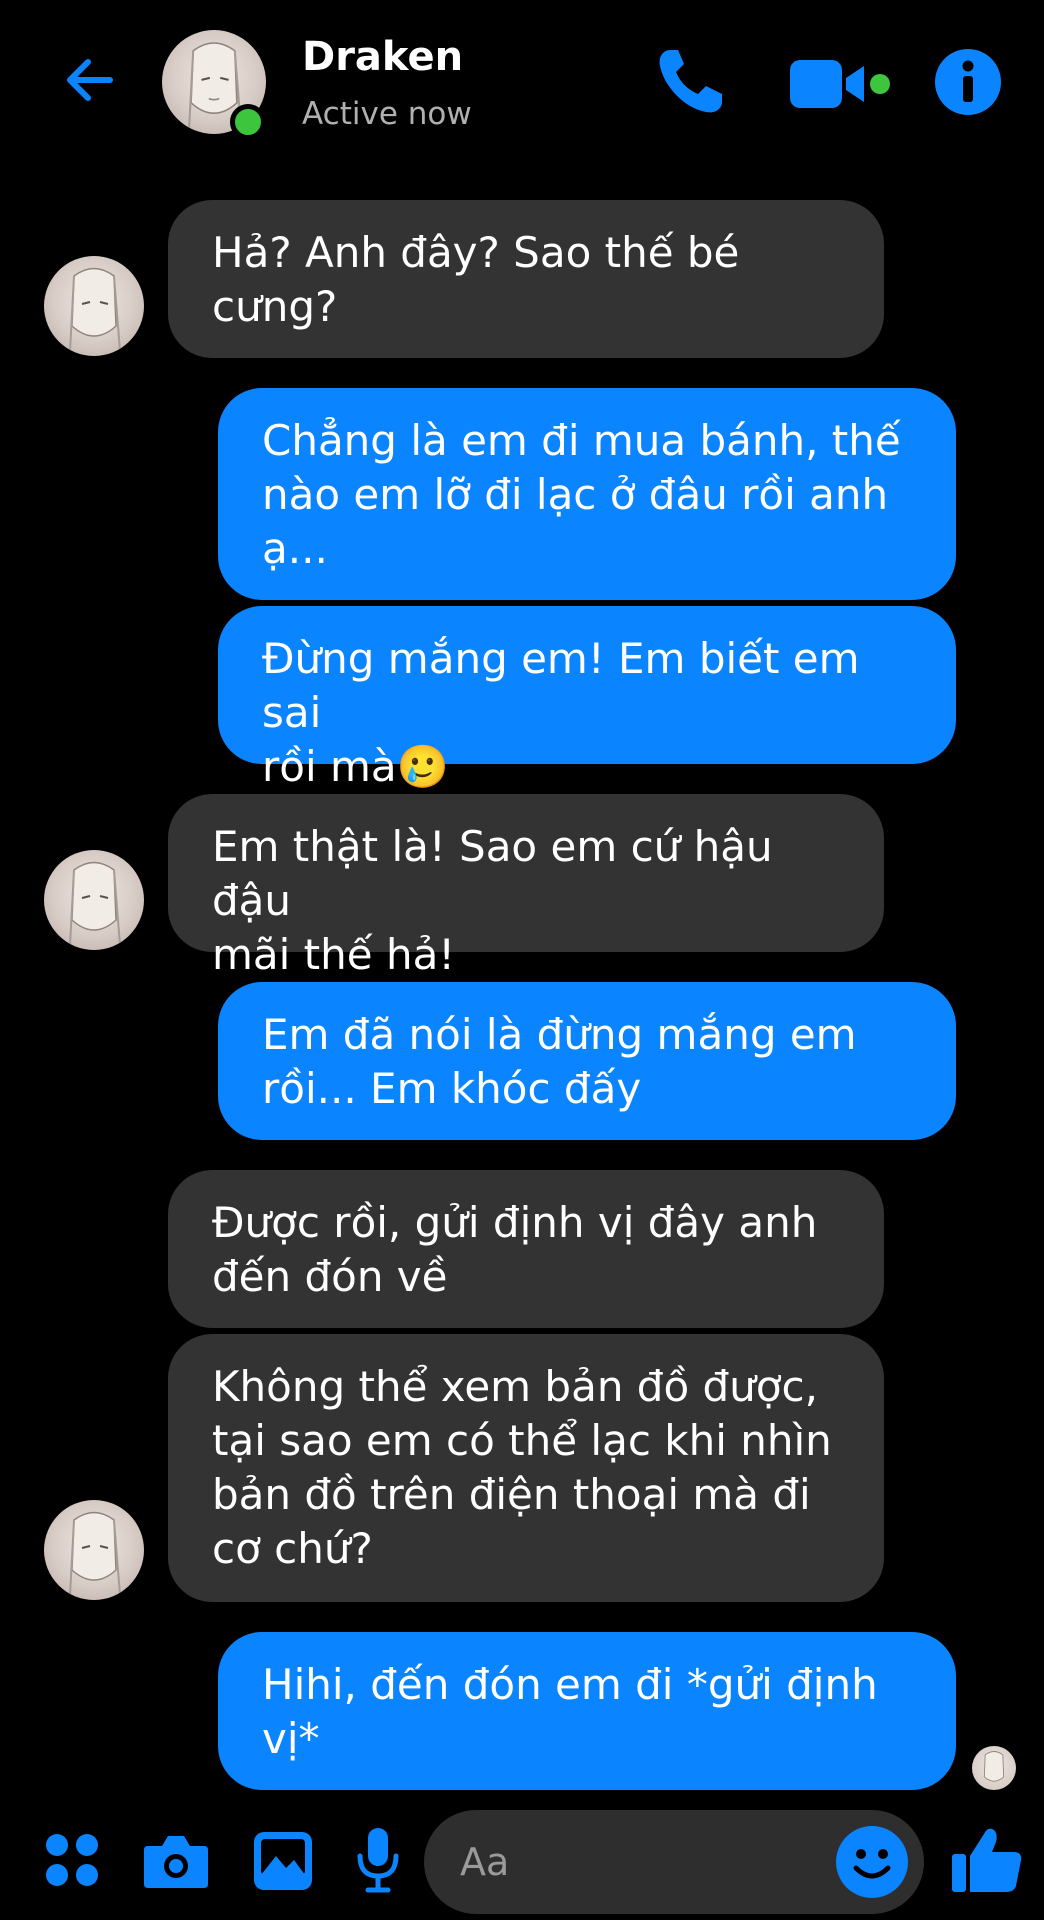 The height and width of the screenshot is (1920, 1044). Describe the element at coordinates (176, 1861) in the screenshot. I see `camera-icon` at that location.